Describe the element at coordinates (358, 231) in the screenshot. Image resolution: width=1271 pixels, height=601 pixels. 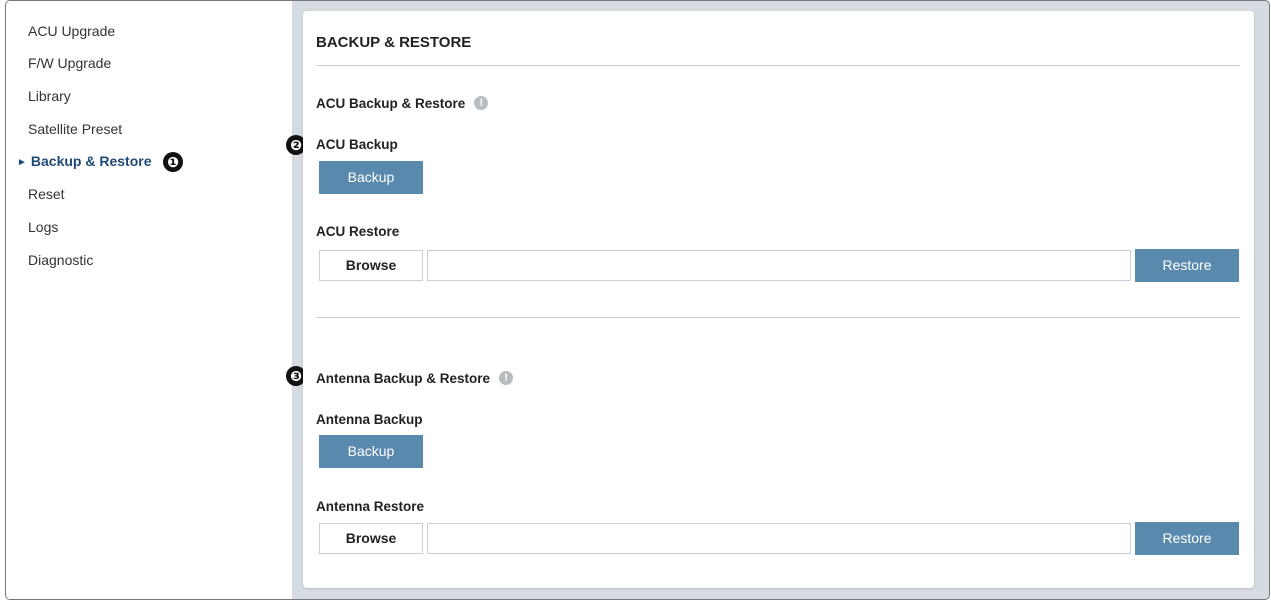
I see `acu-restore-label: ACU Restore` at that location.